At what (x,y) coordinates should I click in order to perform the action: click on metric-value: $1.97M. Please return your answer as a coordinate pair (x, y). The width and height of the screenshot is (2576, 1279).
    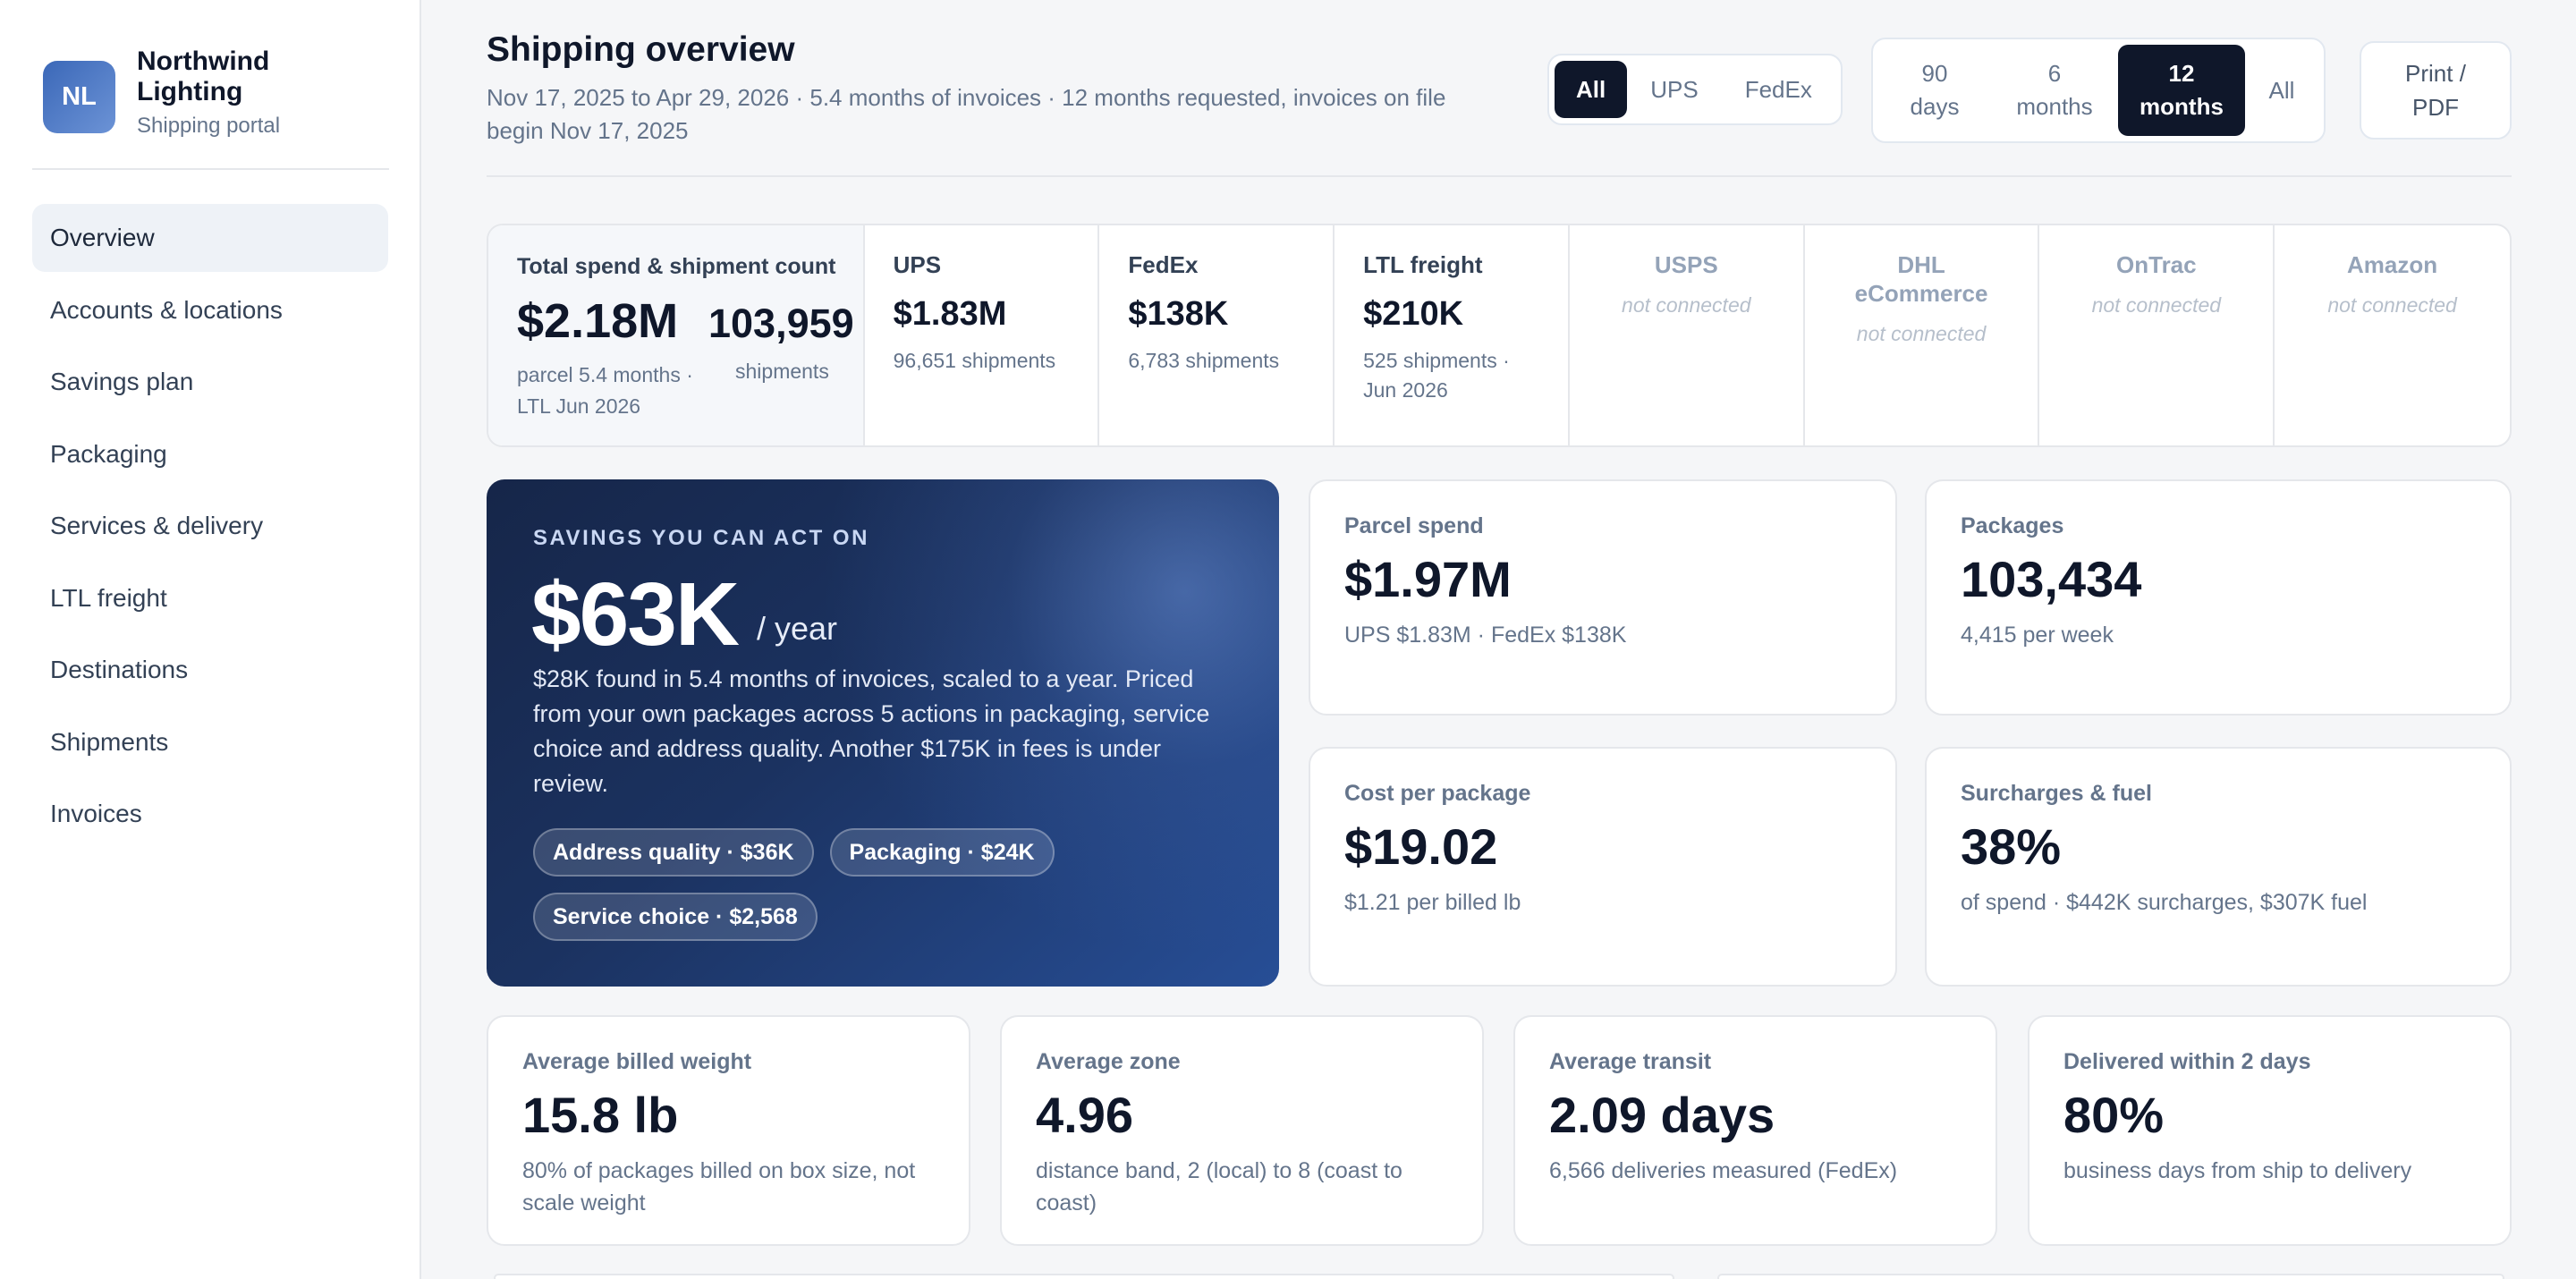
    Looking at the image, I should click on (1428, 579).